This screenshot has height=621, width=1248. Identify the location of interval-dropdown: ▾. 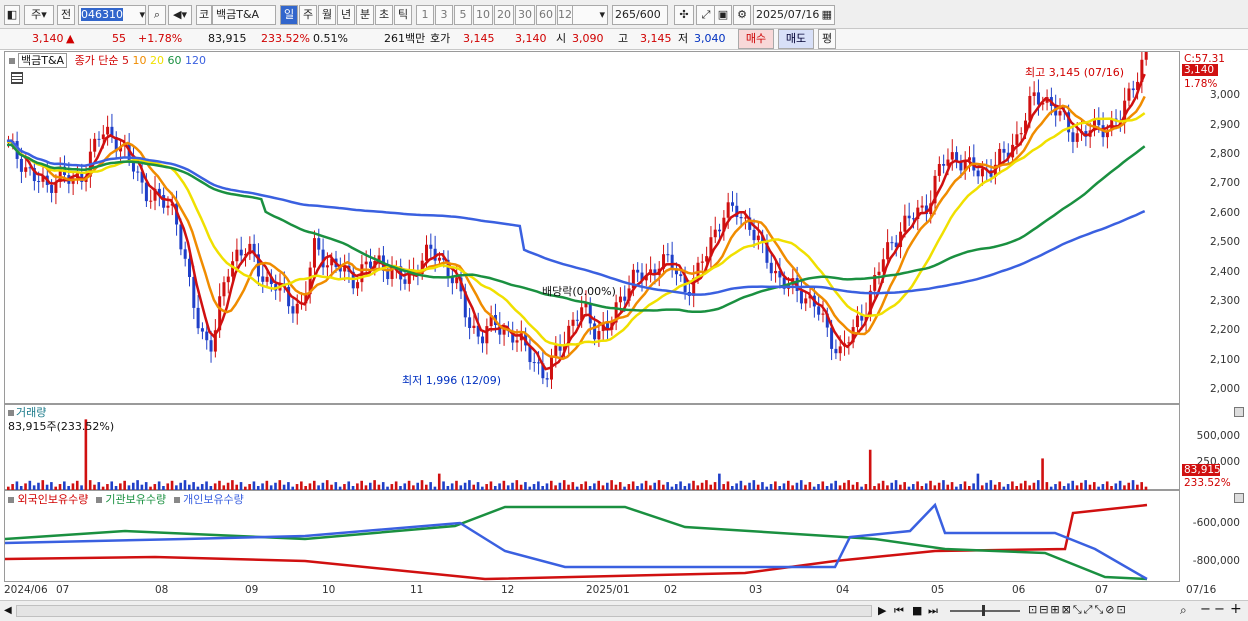
(590, 15).